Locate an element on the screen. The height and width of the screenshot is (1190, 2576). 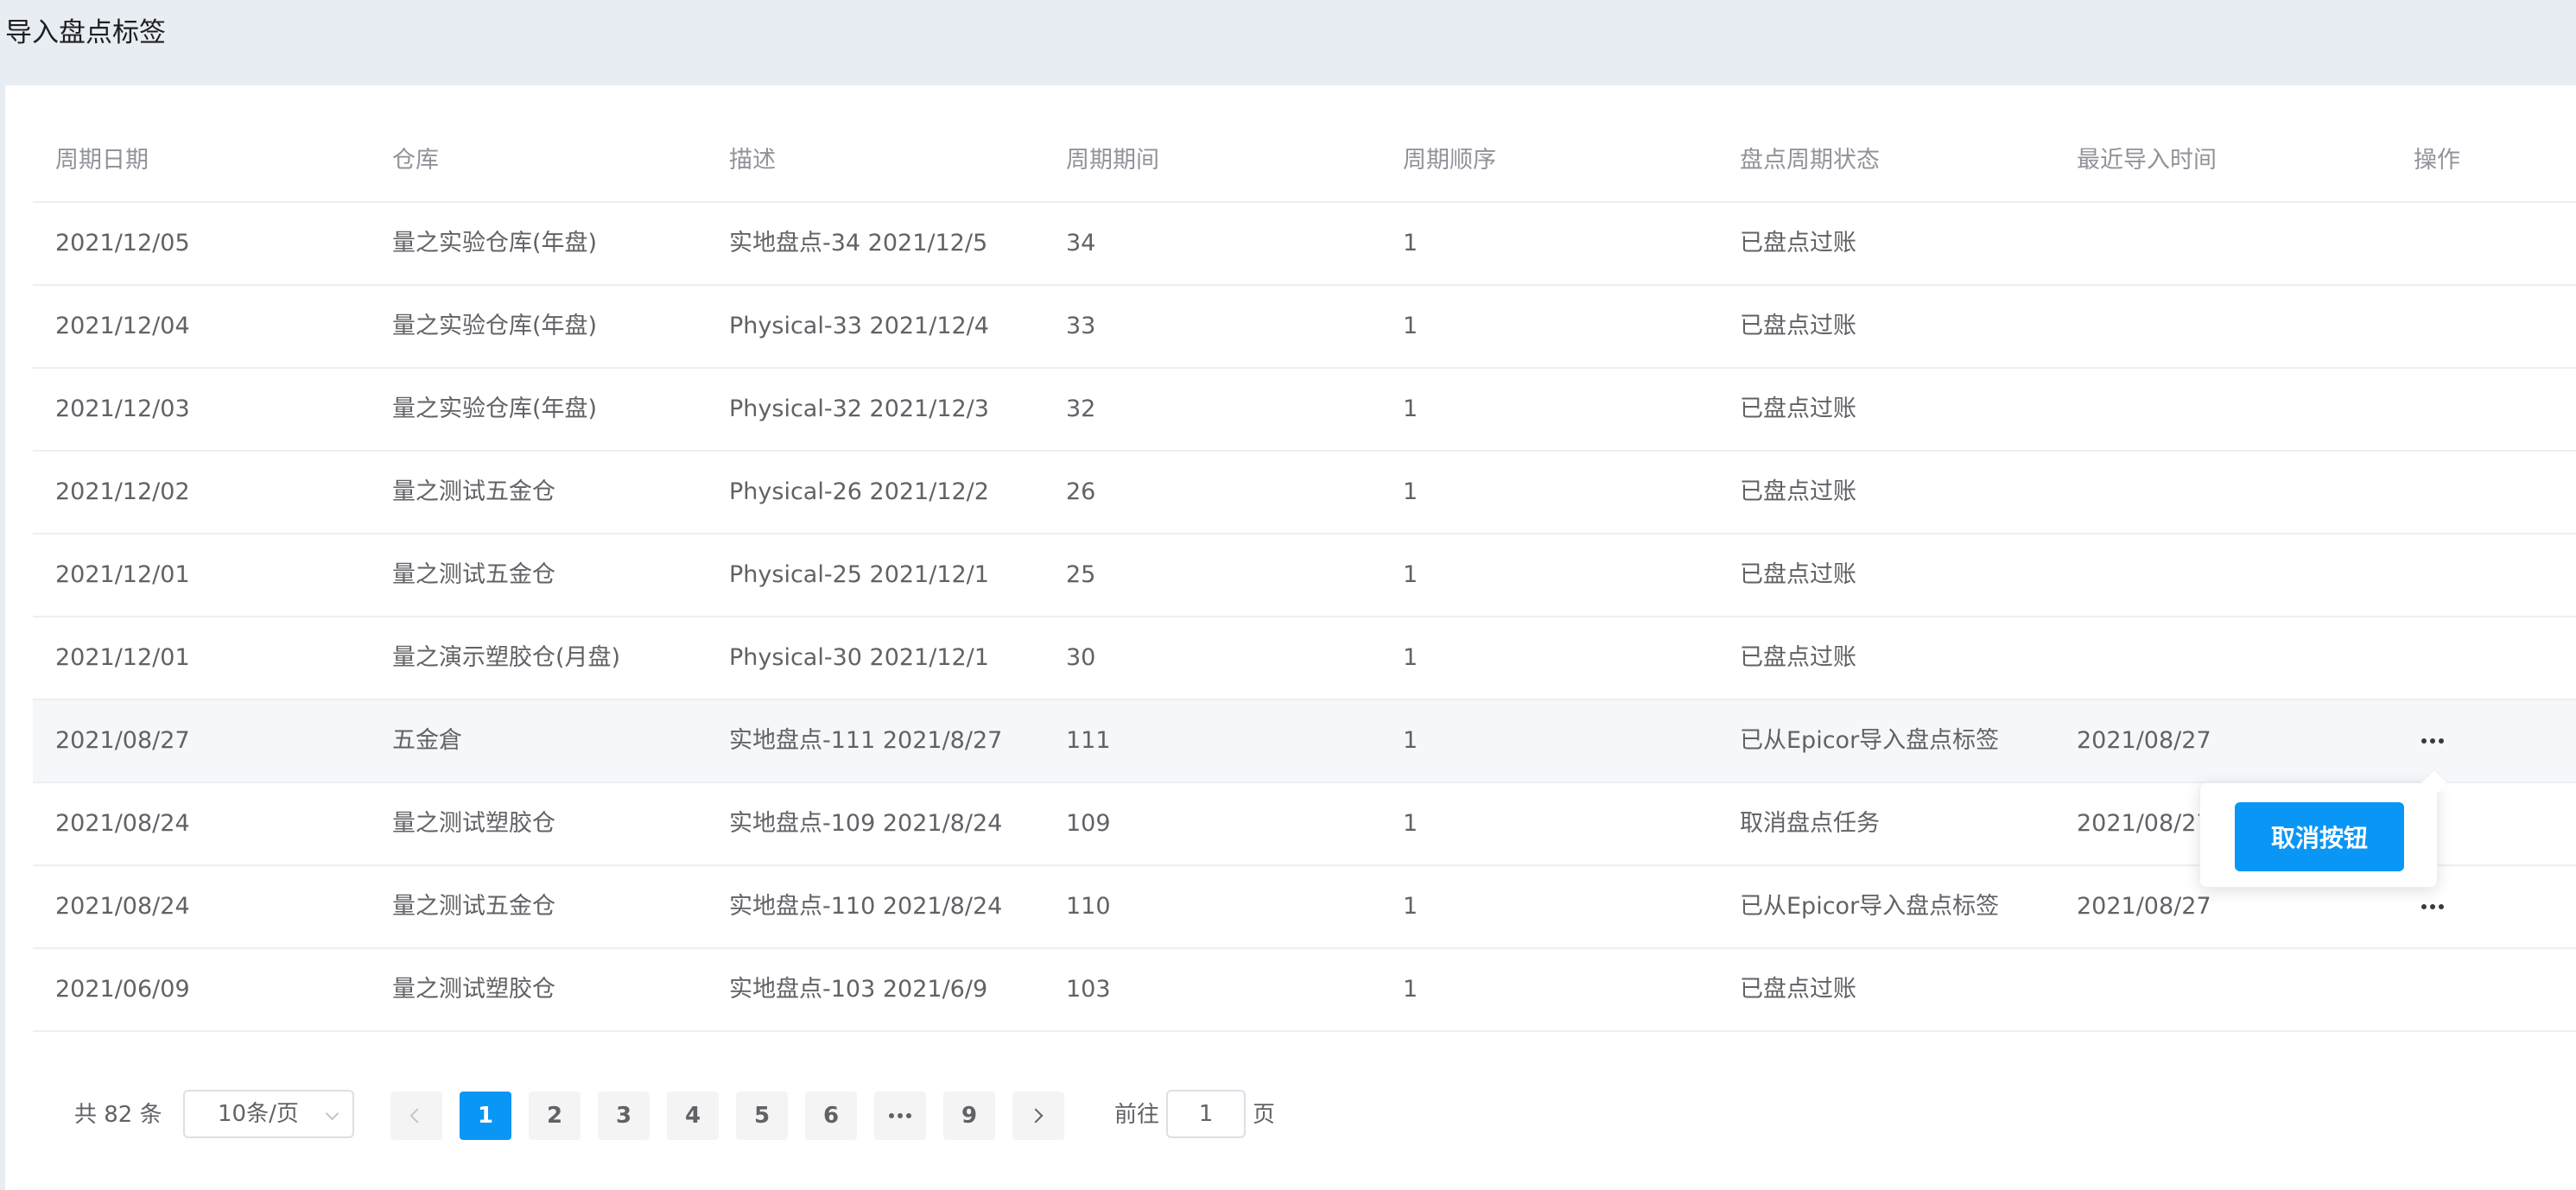
column-header-import-time: 最近导入时间 is located at coordinates (2147, 161).